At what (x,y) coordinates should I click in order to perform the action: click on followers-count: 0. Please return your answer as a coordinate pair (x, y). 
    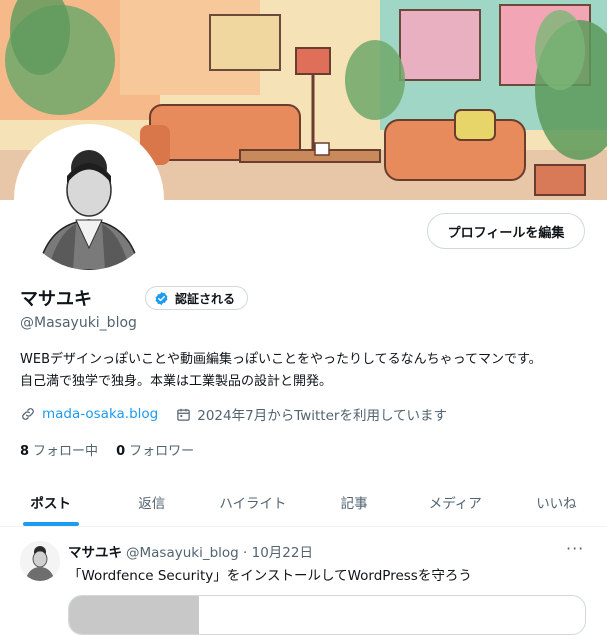
    Looking at the image, I should click on (121, 451).